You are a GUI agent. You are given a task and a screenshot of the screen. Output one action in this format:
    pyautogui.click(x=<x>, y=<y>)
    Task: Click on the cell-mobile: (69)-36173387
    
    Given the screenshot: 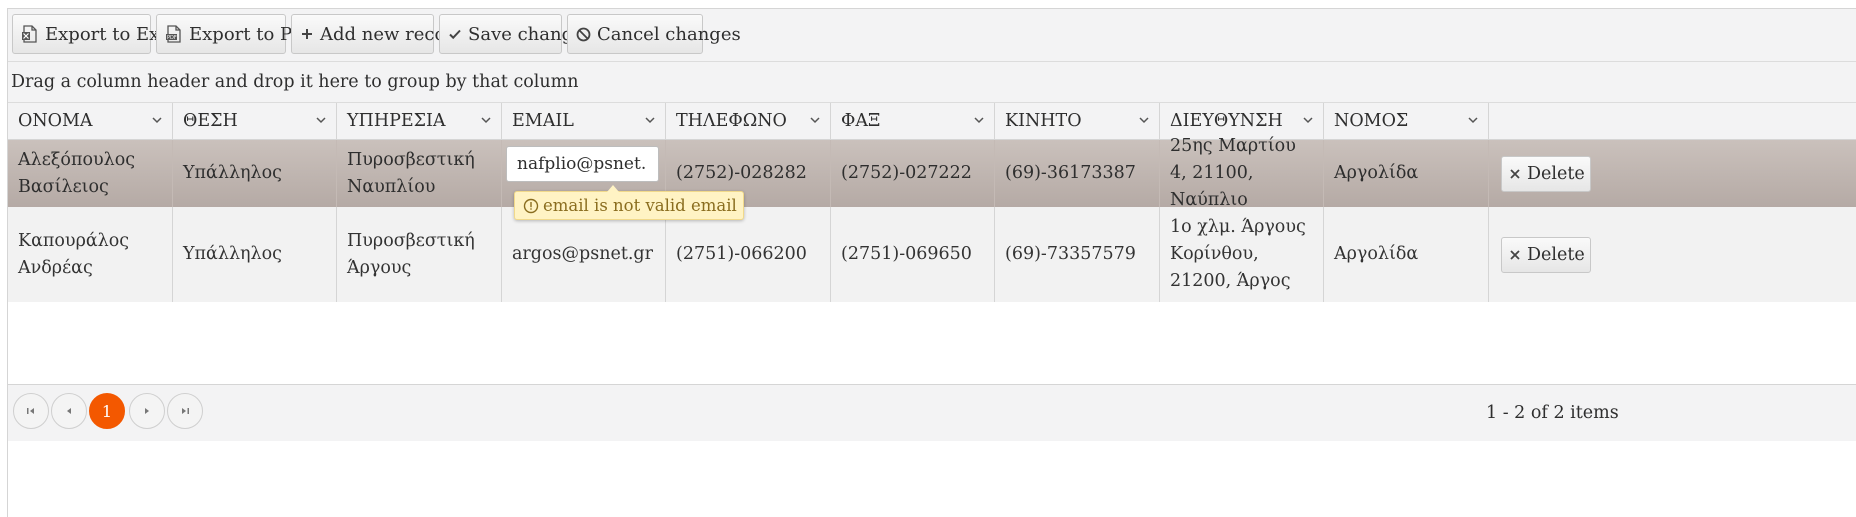 What is the action you would take?
    pyautogui.click(x=1077, y=173)
    